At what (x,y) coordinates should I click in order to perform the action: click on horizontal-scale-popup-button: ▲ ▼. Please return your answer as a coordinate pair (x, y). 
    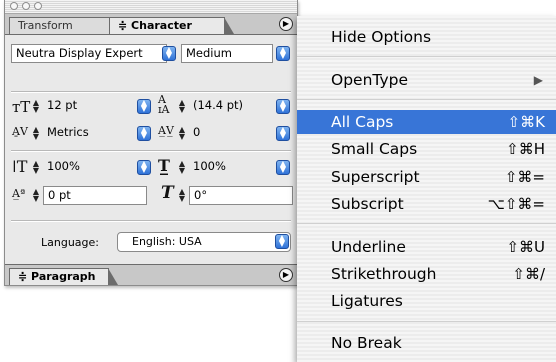
    Looking at the image, I should click on (283, 167).